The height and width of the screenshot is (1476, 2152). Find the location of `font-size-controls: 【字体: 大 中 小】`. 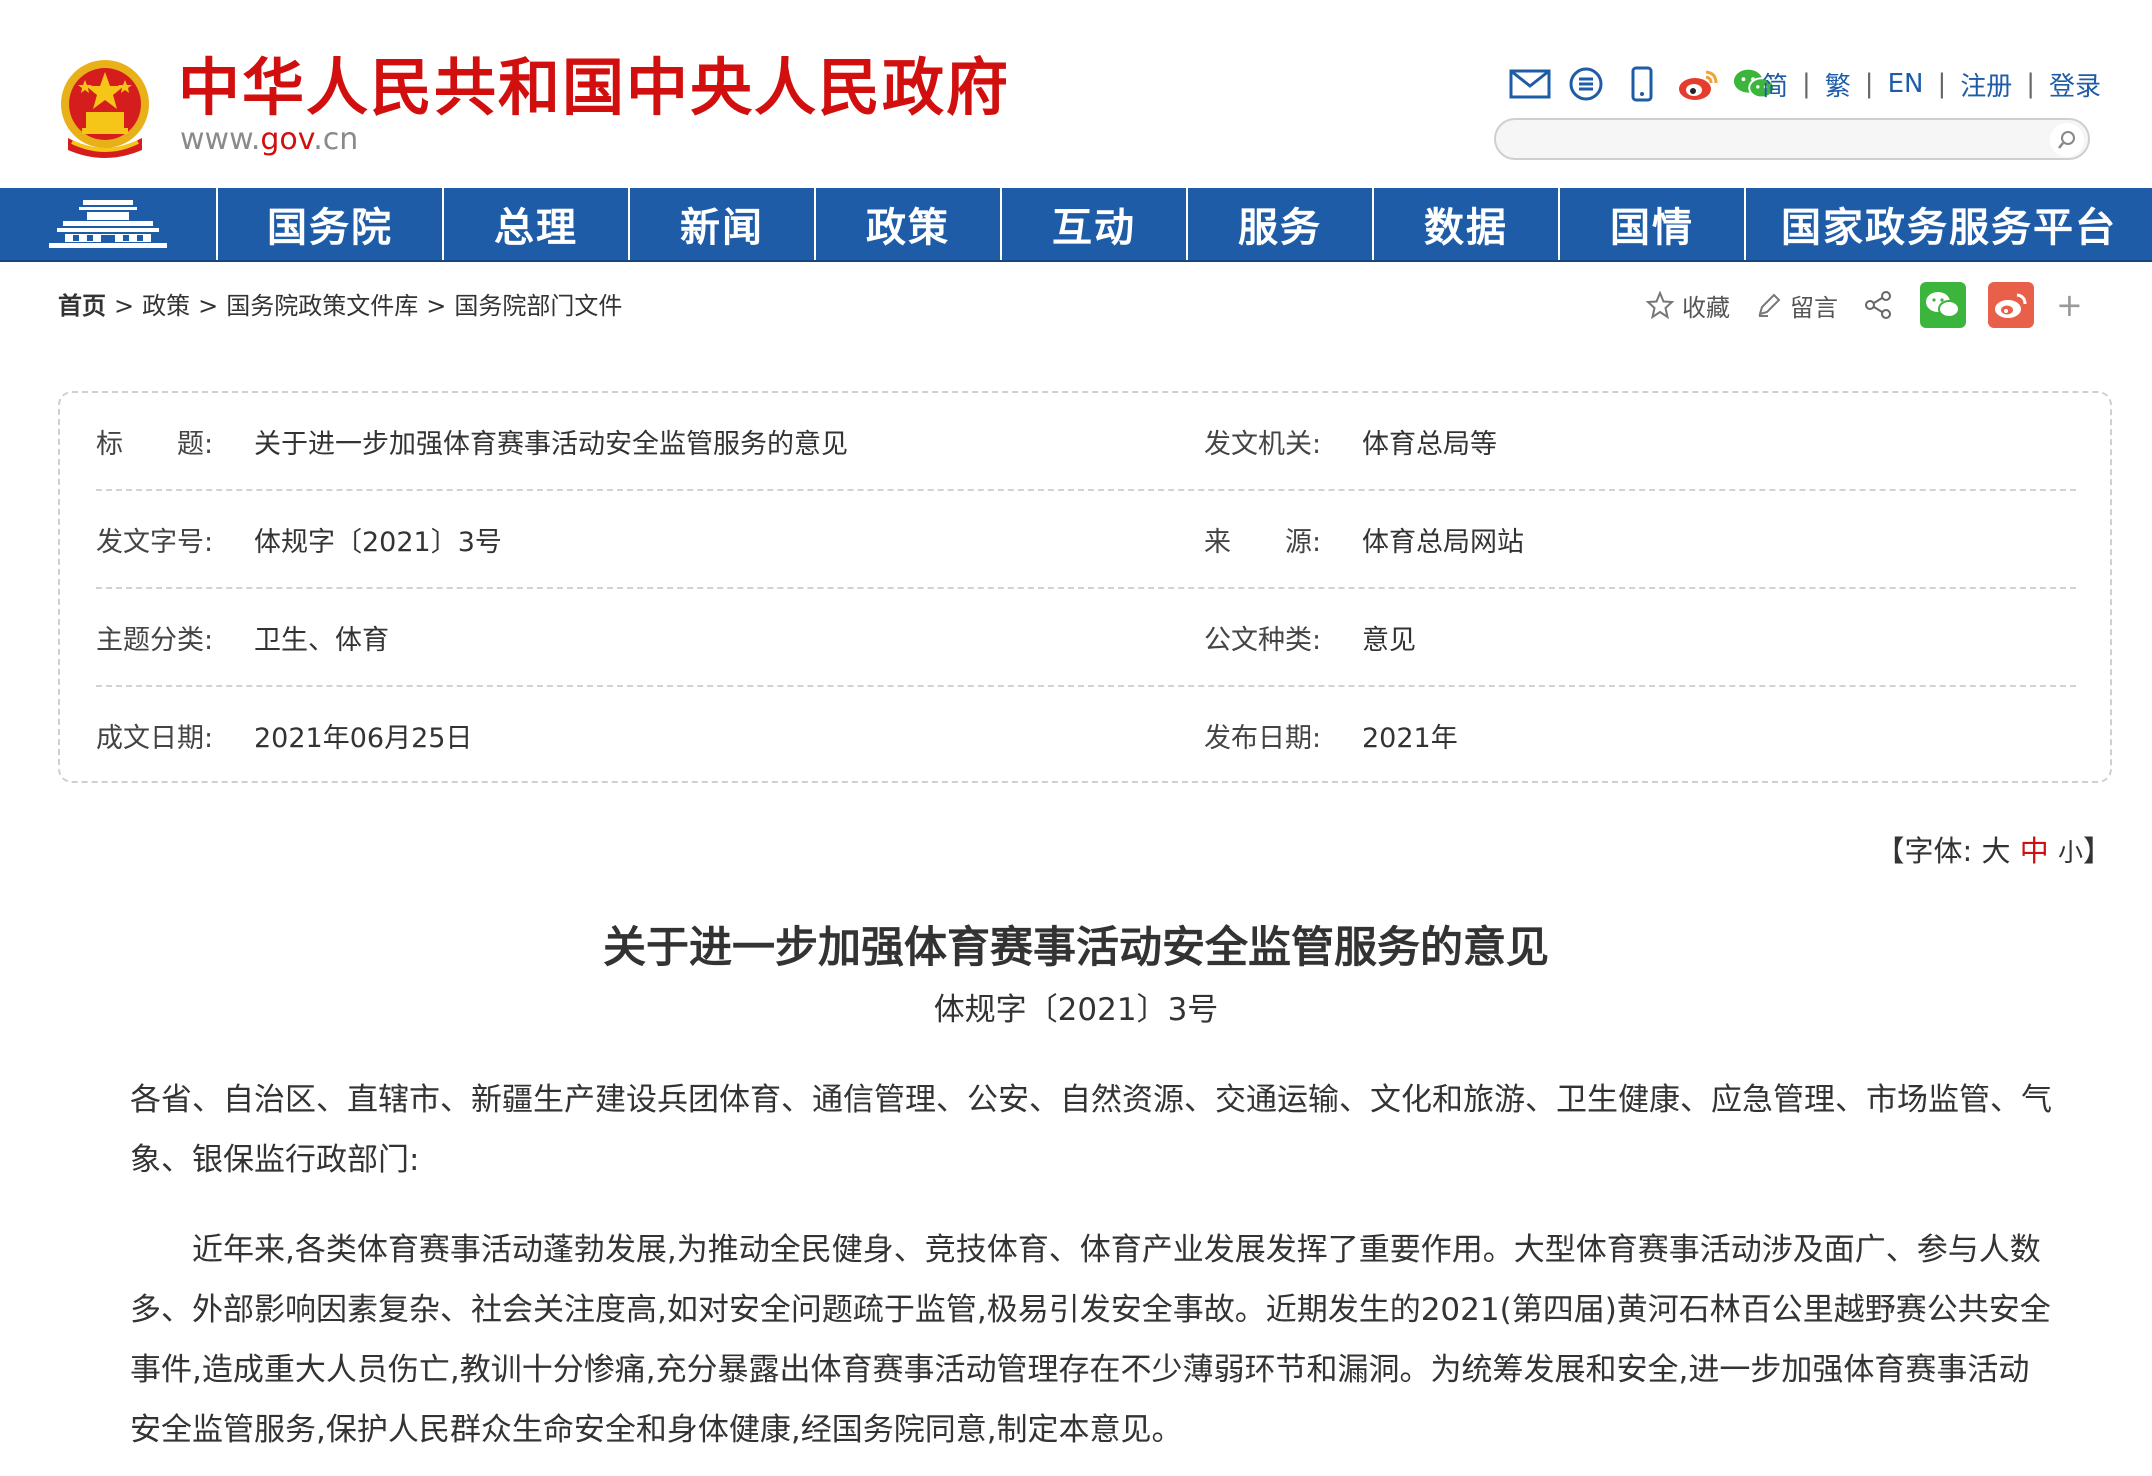

font-size-controls: 【字体: 大 中 小】 is located at coordinates (1994, 851).